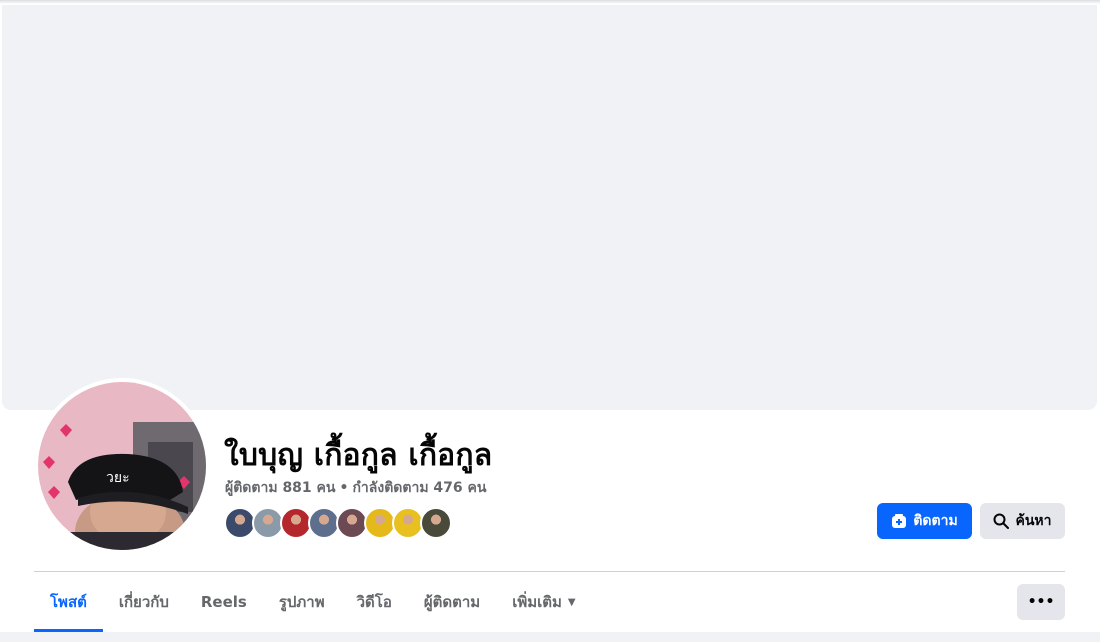 Image resolution: width=1100 pixels, height=642 pixels. What do you see at coordinates (1001, 521) in the screenshot?
I see `search-icon` at bounding box center [1001, 521].